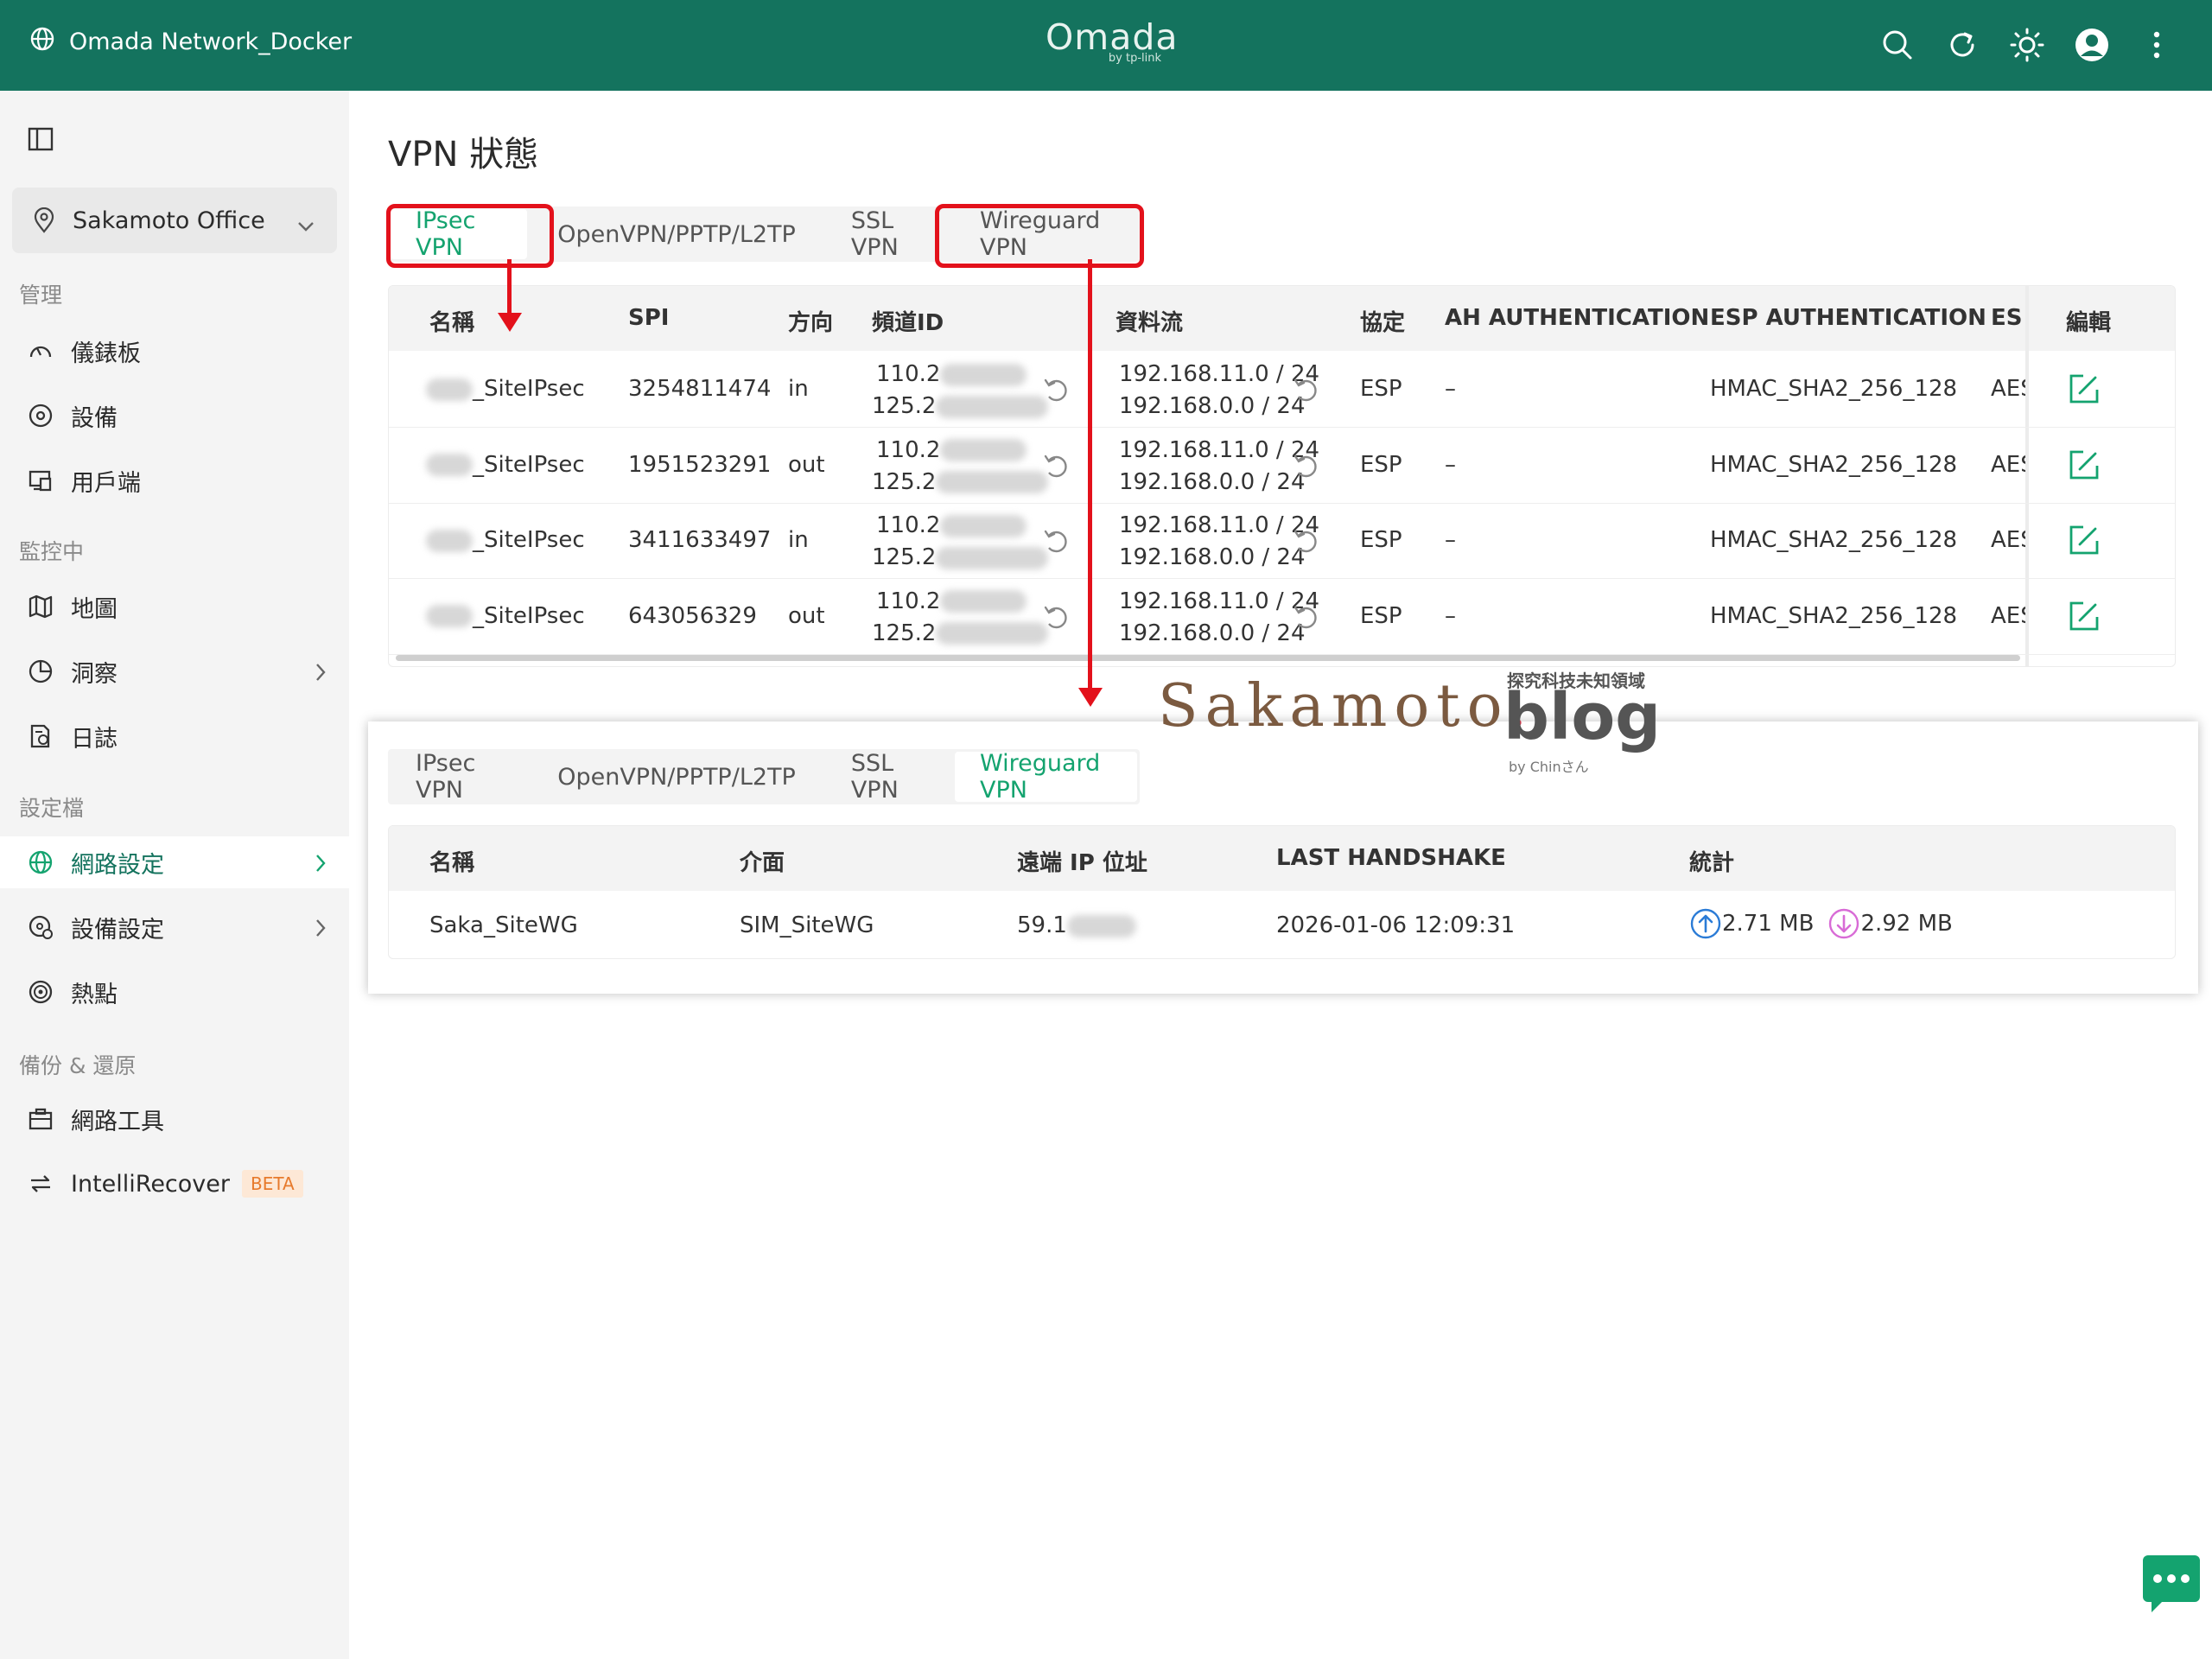 The width and height of the screenshot is (2212, 1659). Describe the element at coordinates (174, 351) in the screenshot. I see `sidebar-item-dashboard: 儀錶板` at that location.